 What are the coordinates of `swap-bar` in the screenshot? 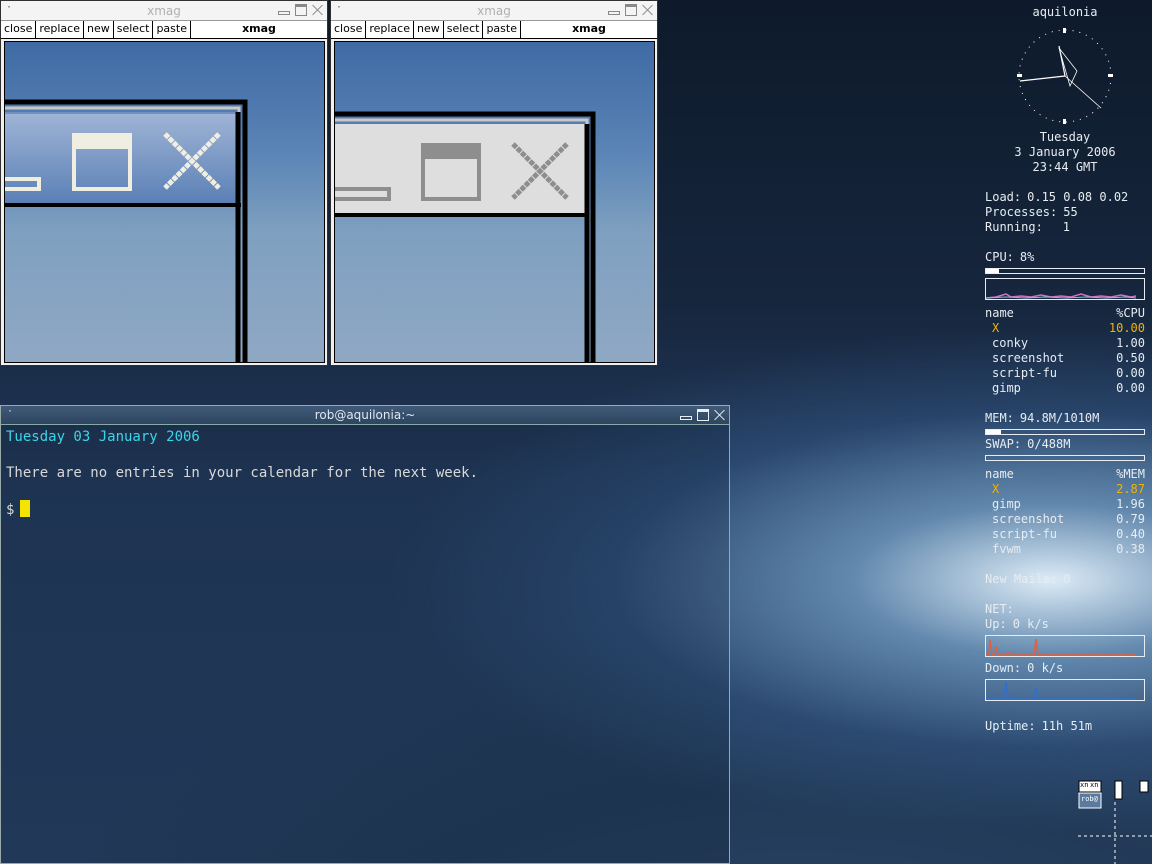 It's located at (1065, 458).